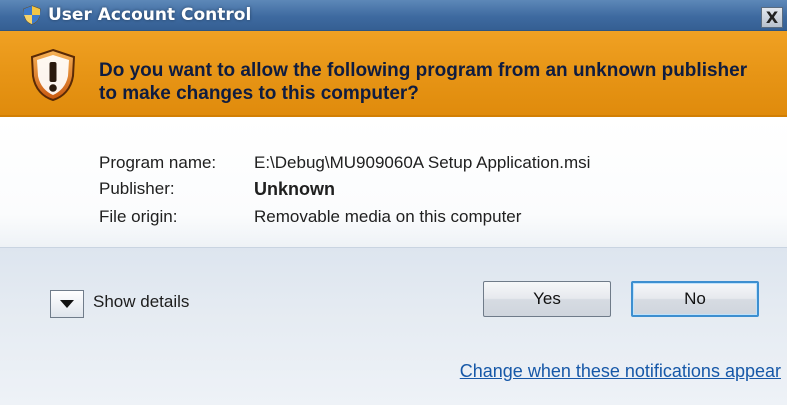  What do you see at coordinates (772, 17) in the screenshot?
I see `close-button: X` at bounding box center [772, 17].